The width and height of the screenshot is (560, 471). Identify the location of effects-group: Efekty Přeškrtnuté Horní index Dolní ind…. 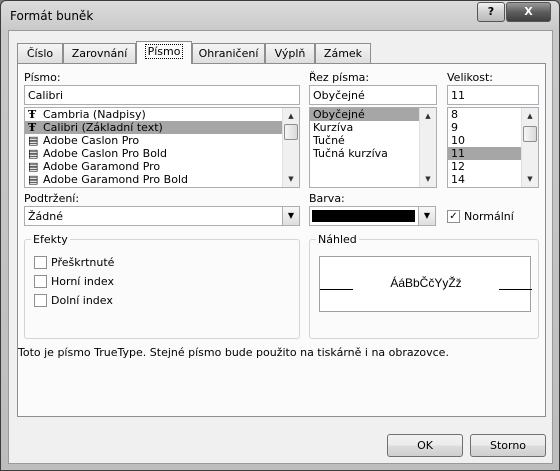
(162, 286).